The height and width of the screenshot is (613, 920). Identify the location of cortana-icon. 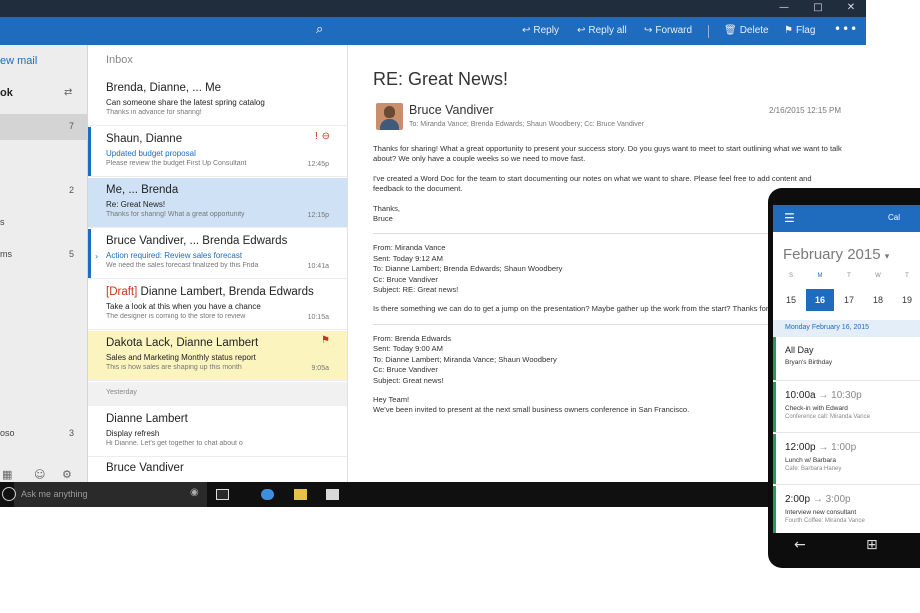
(9, 494).